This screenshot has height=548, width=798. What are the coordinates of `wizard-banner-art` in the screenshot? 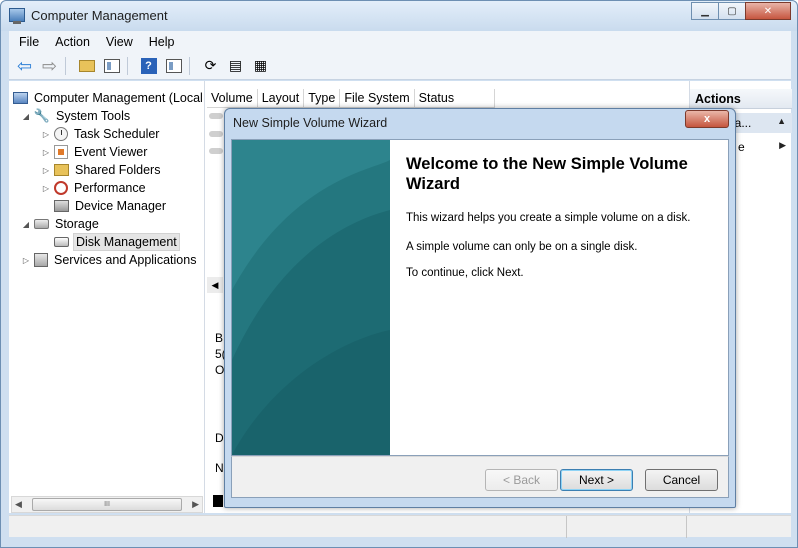 It's located at (311, 297).